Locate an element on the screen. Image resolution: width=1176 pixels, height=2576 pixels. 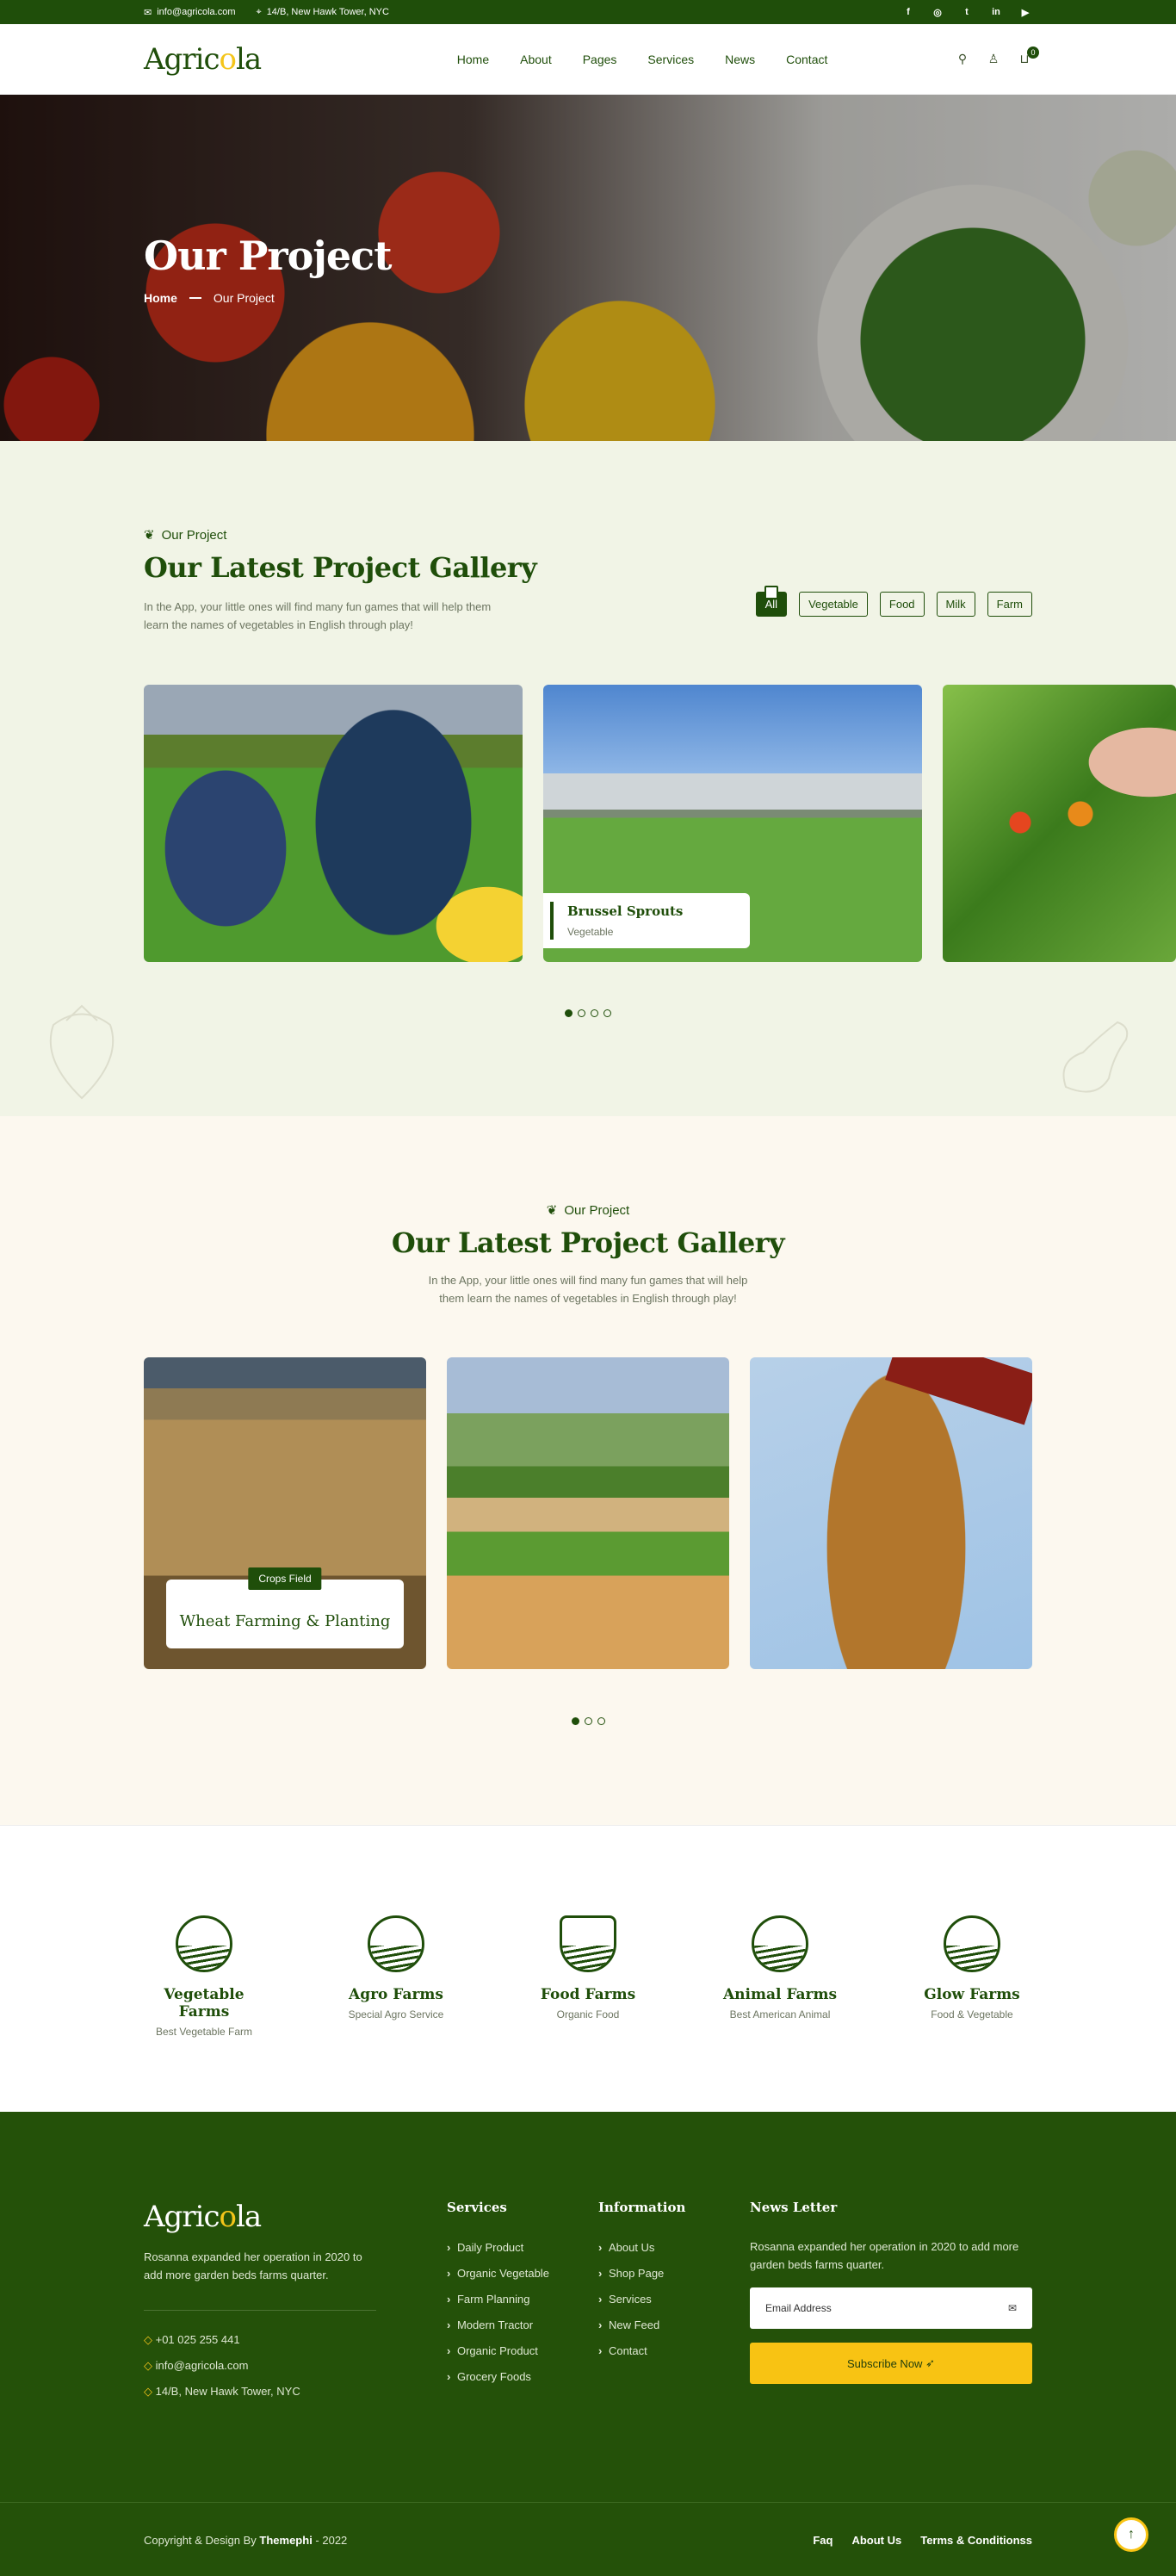
scroll-to-top-button: ↑ is located at coordinates (1131, 2534).